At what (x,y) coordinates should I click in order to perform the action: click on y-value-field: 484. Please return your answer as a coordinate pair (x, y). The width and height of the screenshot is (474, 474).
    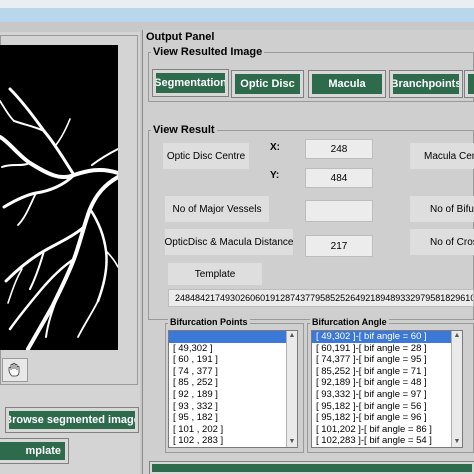
    Looking at the image, I should click on (339, 178).